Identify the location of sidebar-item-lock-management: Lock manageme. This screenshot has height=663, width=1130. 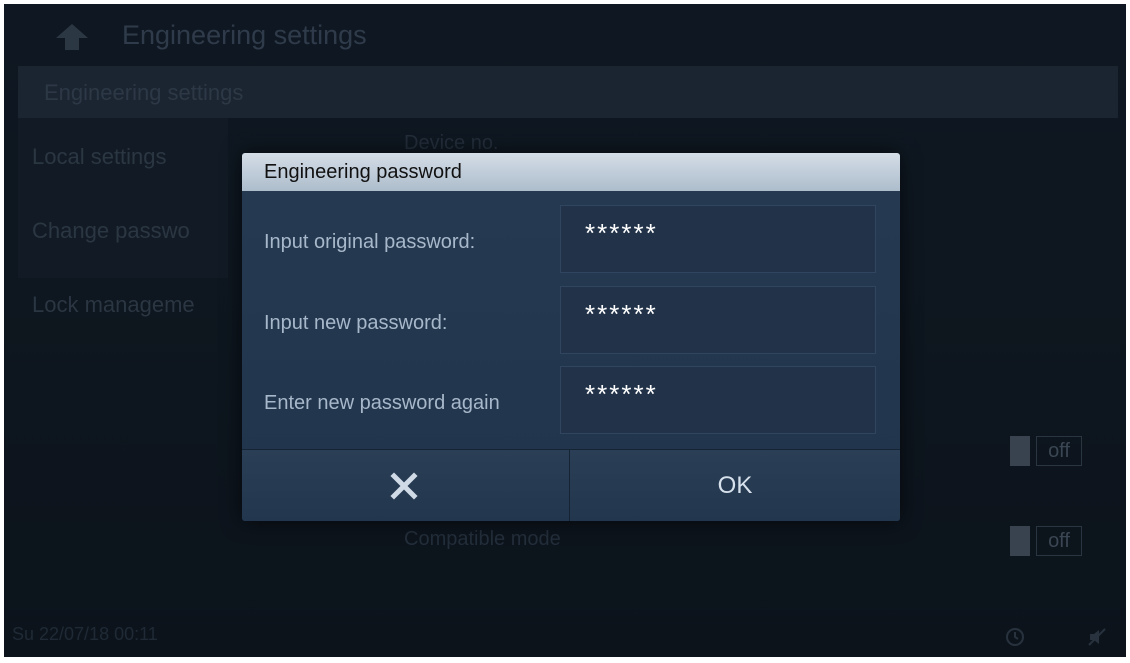
(113, 305).